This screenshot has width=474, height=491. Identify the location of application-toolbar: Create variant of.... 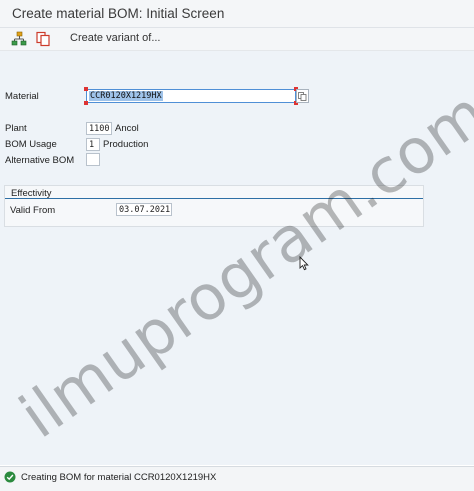
(237, 39).